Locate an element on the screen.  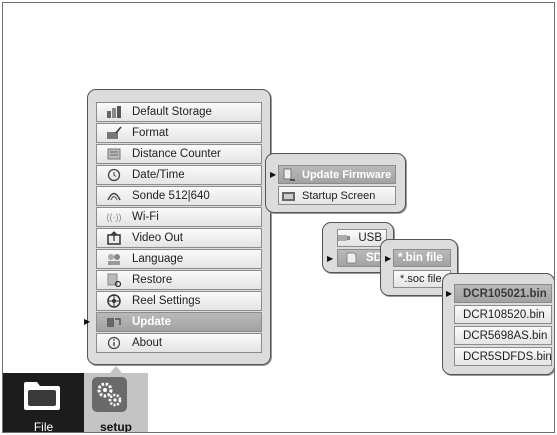
menu-item-update: Update is located at coordinates (179, 322).